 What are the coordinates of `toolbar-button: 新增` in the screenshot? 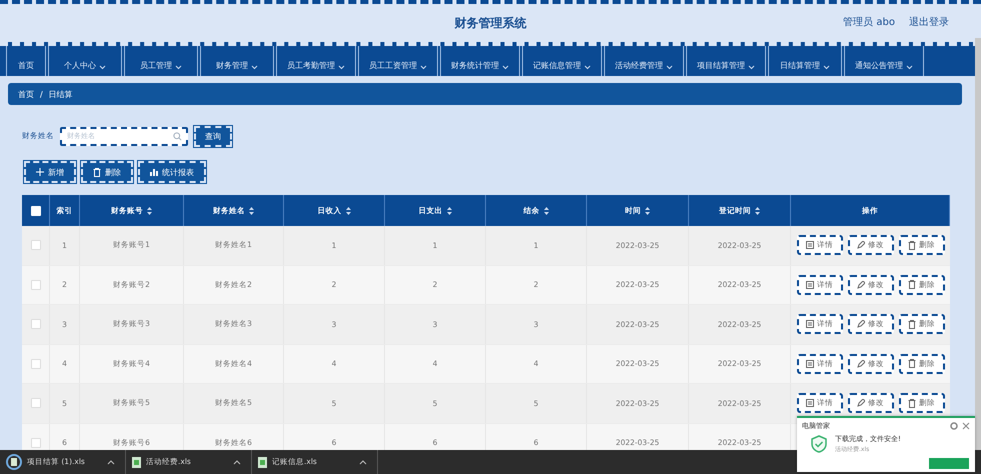 It's located at (50, 172).